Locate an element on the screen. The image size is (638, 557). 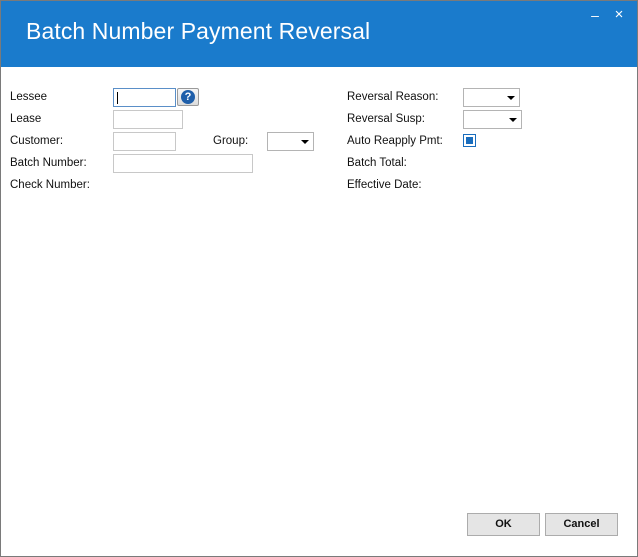
minimize-button: – is located at coordinates (595, 15).